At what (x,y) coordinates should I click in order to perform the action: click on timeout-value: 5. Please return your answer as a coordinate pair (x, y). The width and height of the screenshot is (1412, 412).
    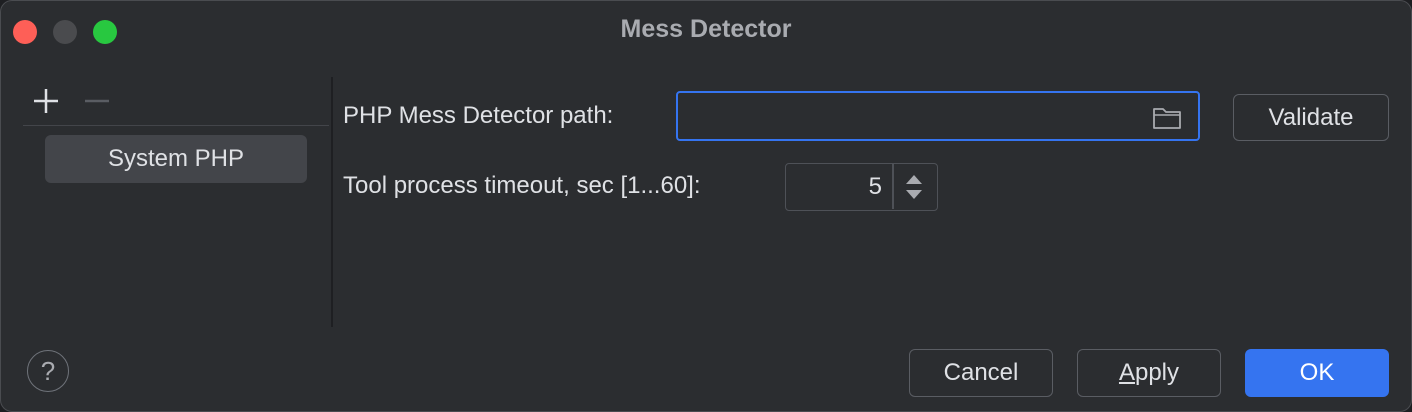
    Looking at the image, I should click on (834, 186).